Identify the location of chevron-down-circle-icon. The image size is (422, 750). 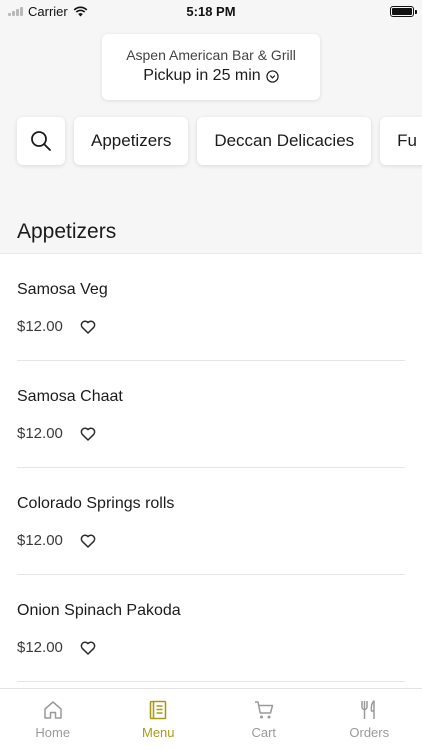
(272, 76).